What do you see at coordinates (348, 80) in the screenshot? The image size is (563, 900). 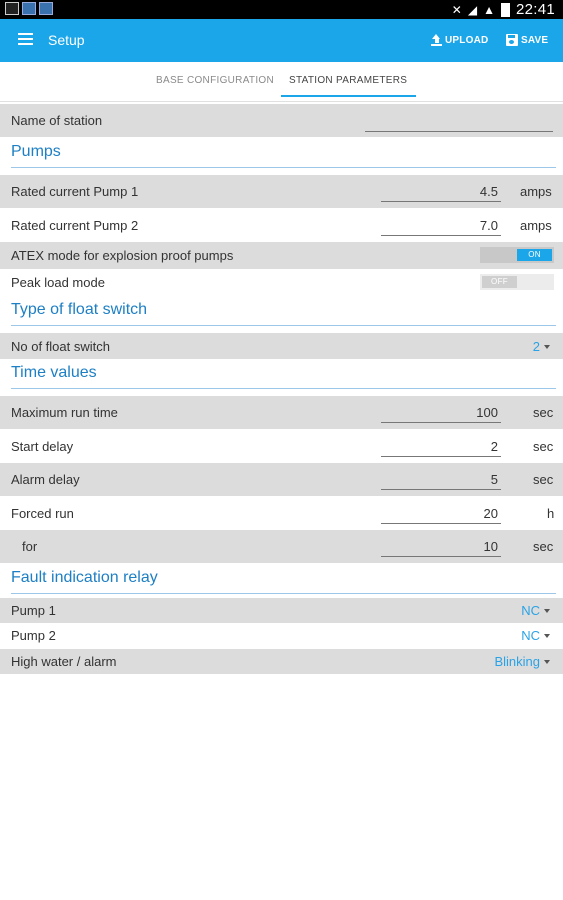 I see `tab-station-parameters: STATION PARAMETERS` at bounding box center [348, 80].